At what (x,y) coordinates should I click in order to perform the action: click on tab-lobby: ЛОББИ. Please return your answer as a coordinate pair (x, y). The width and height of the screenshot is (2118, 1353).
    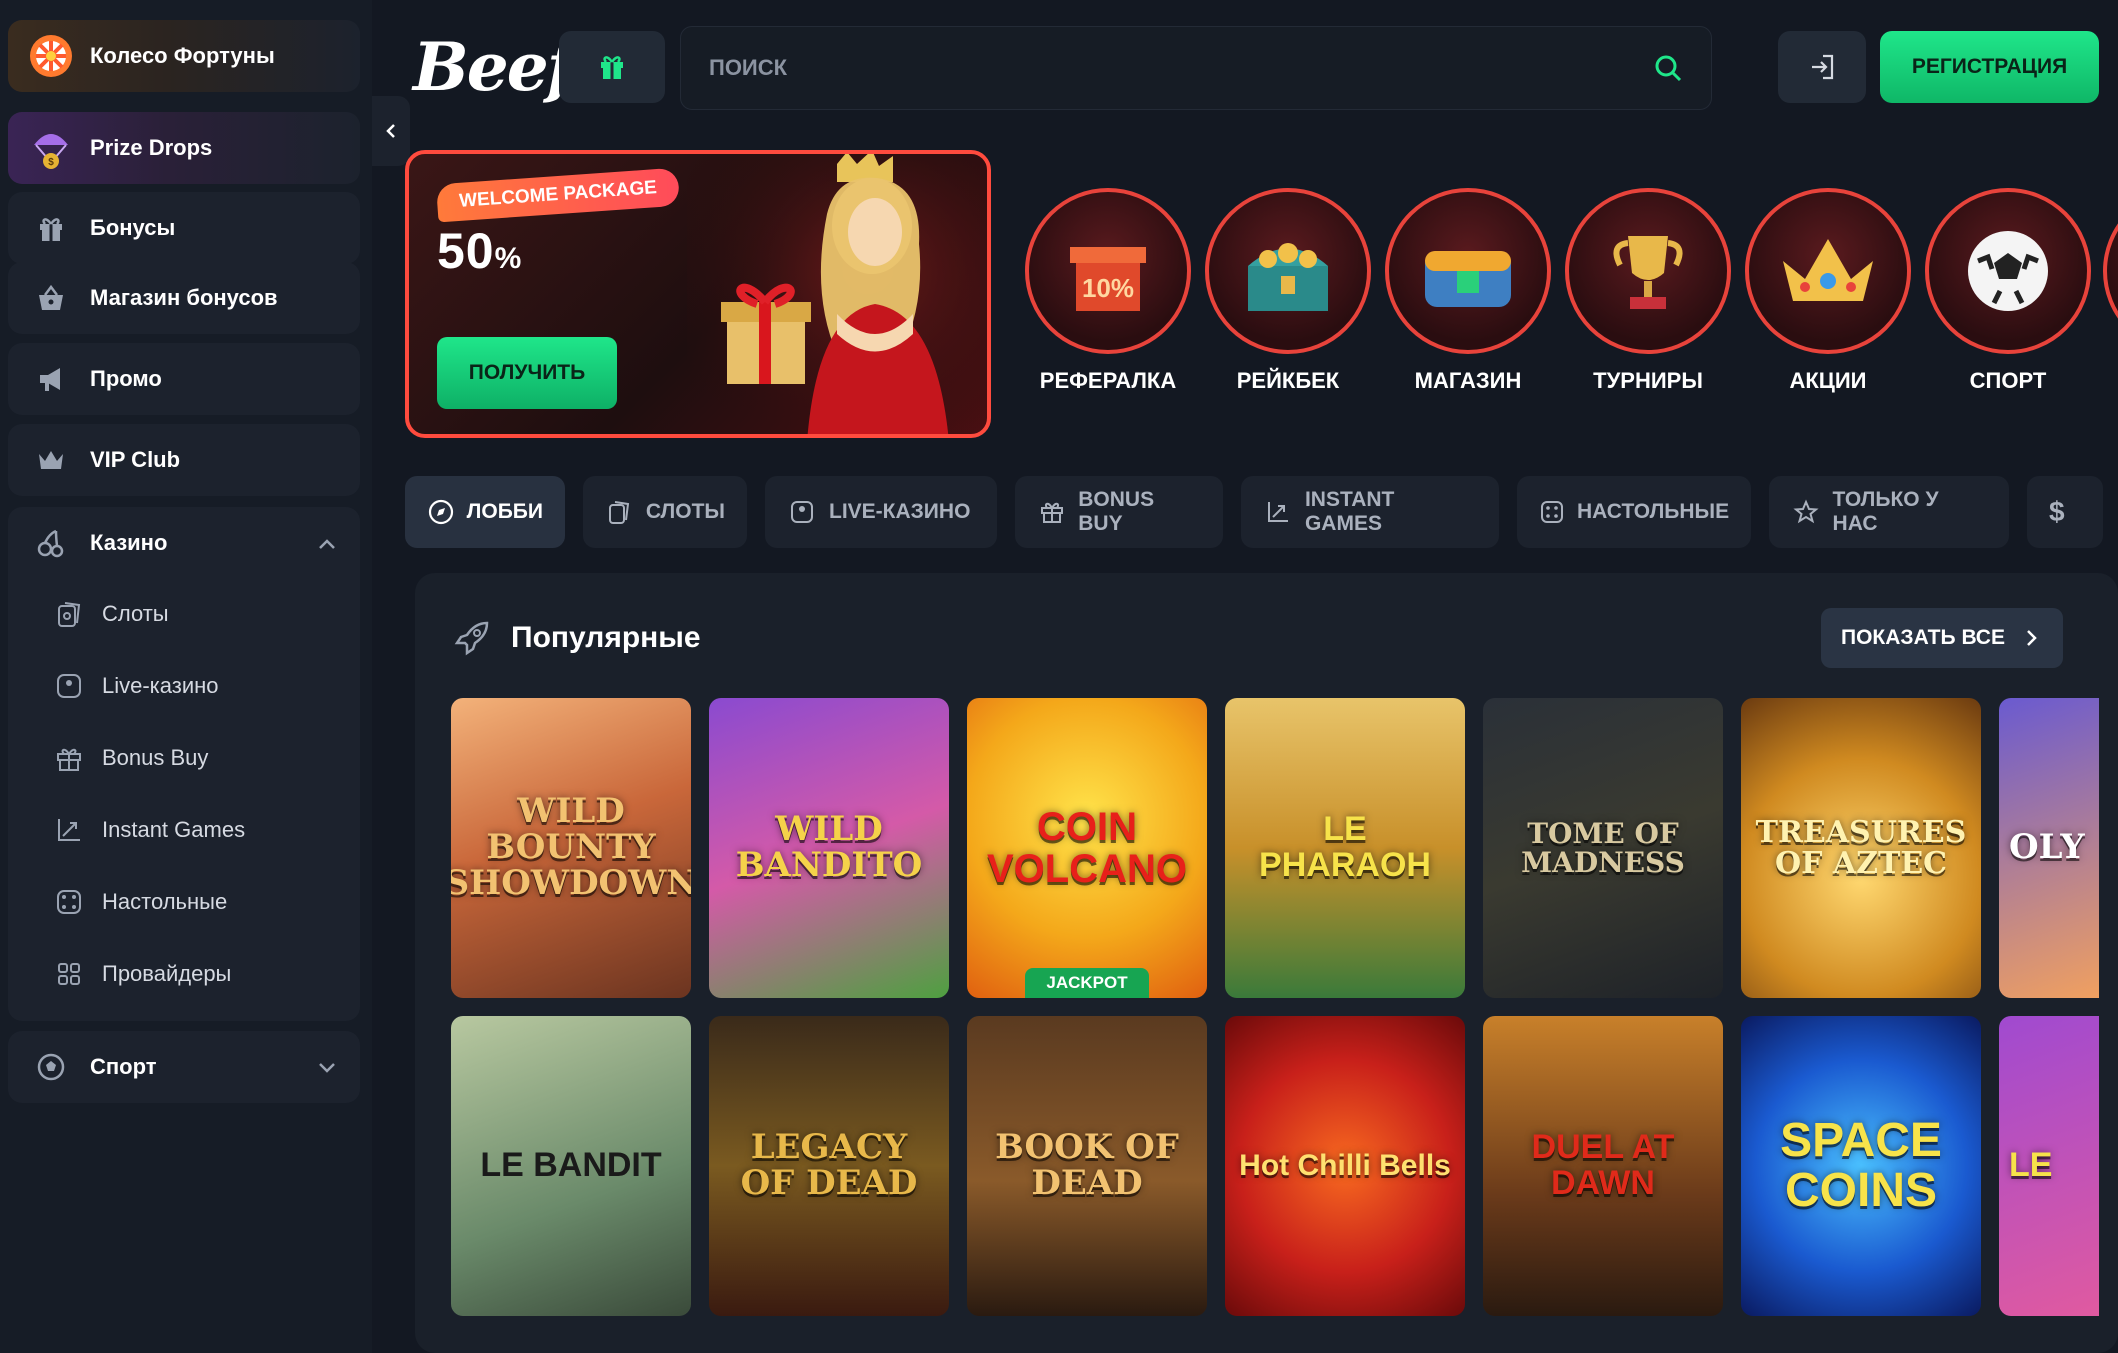
    Looking at the image, I should click on (485, 512).